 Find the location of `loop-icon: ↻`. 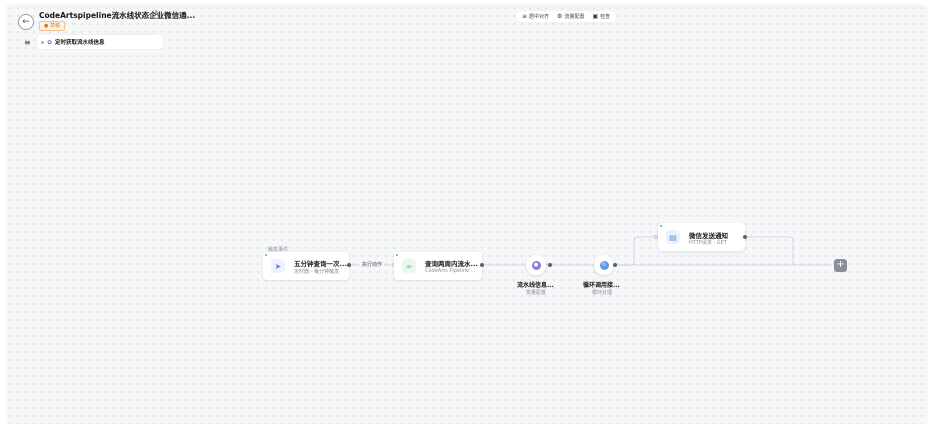

loop-icon: ↻ is located at coordinates (604, 265).